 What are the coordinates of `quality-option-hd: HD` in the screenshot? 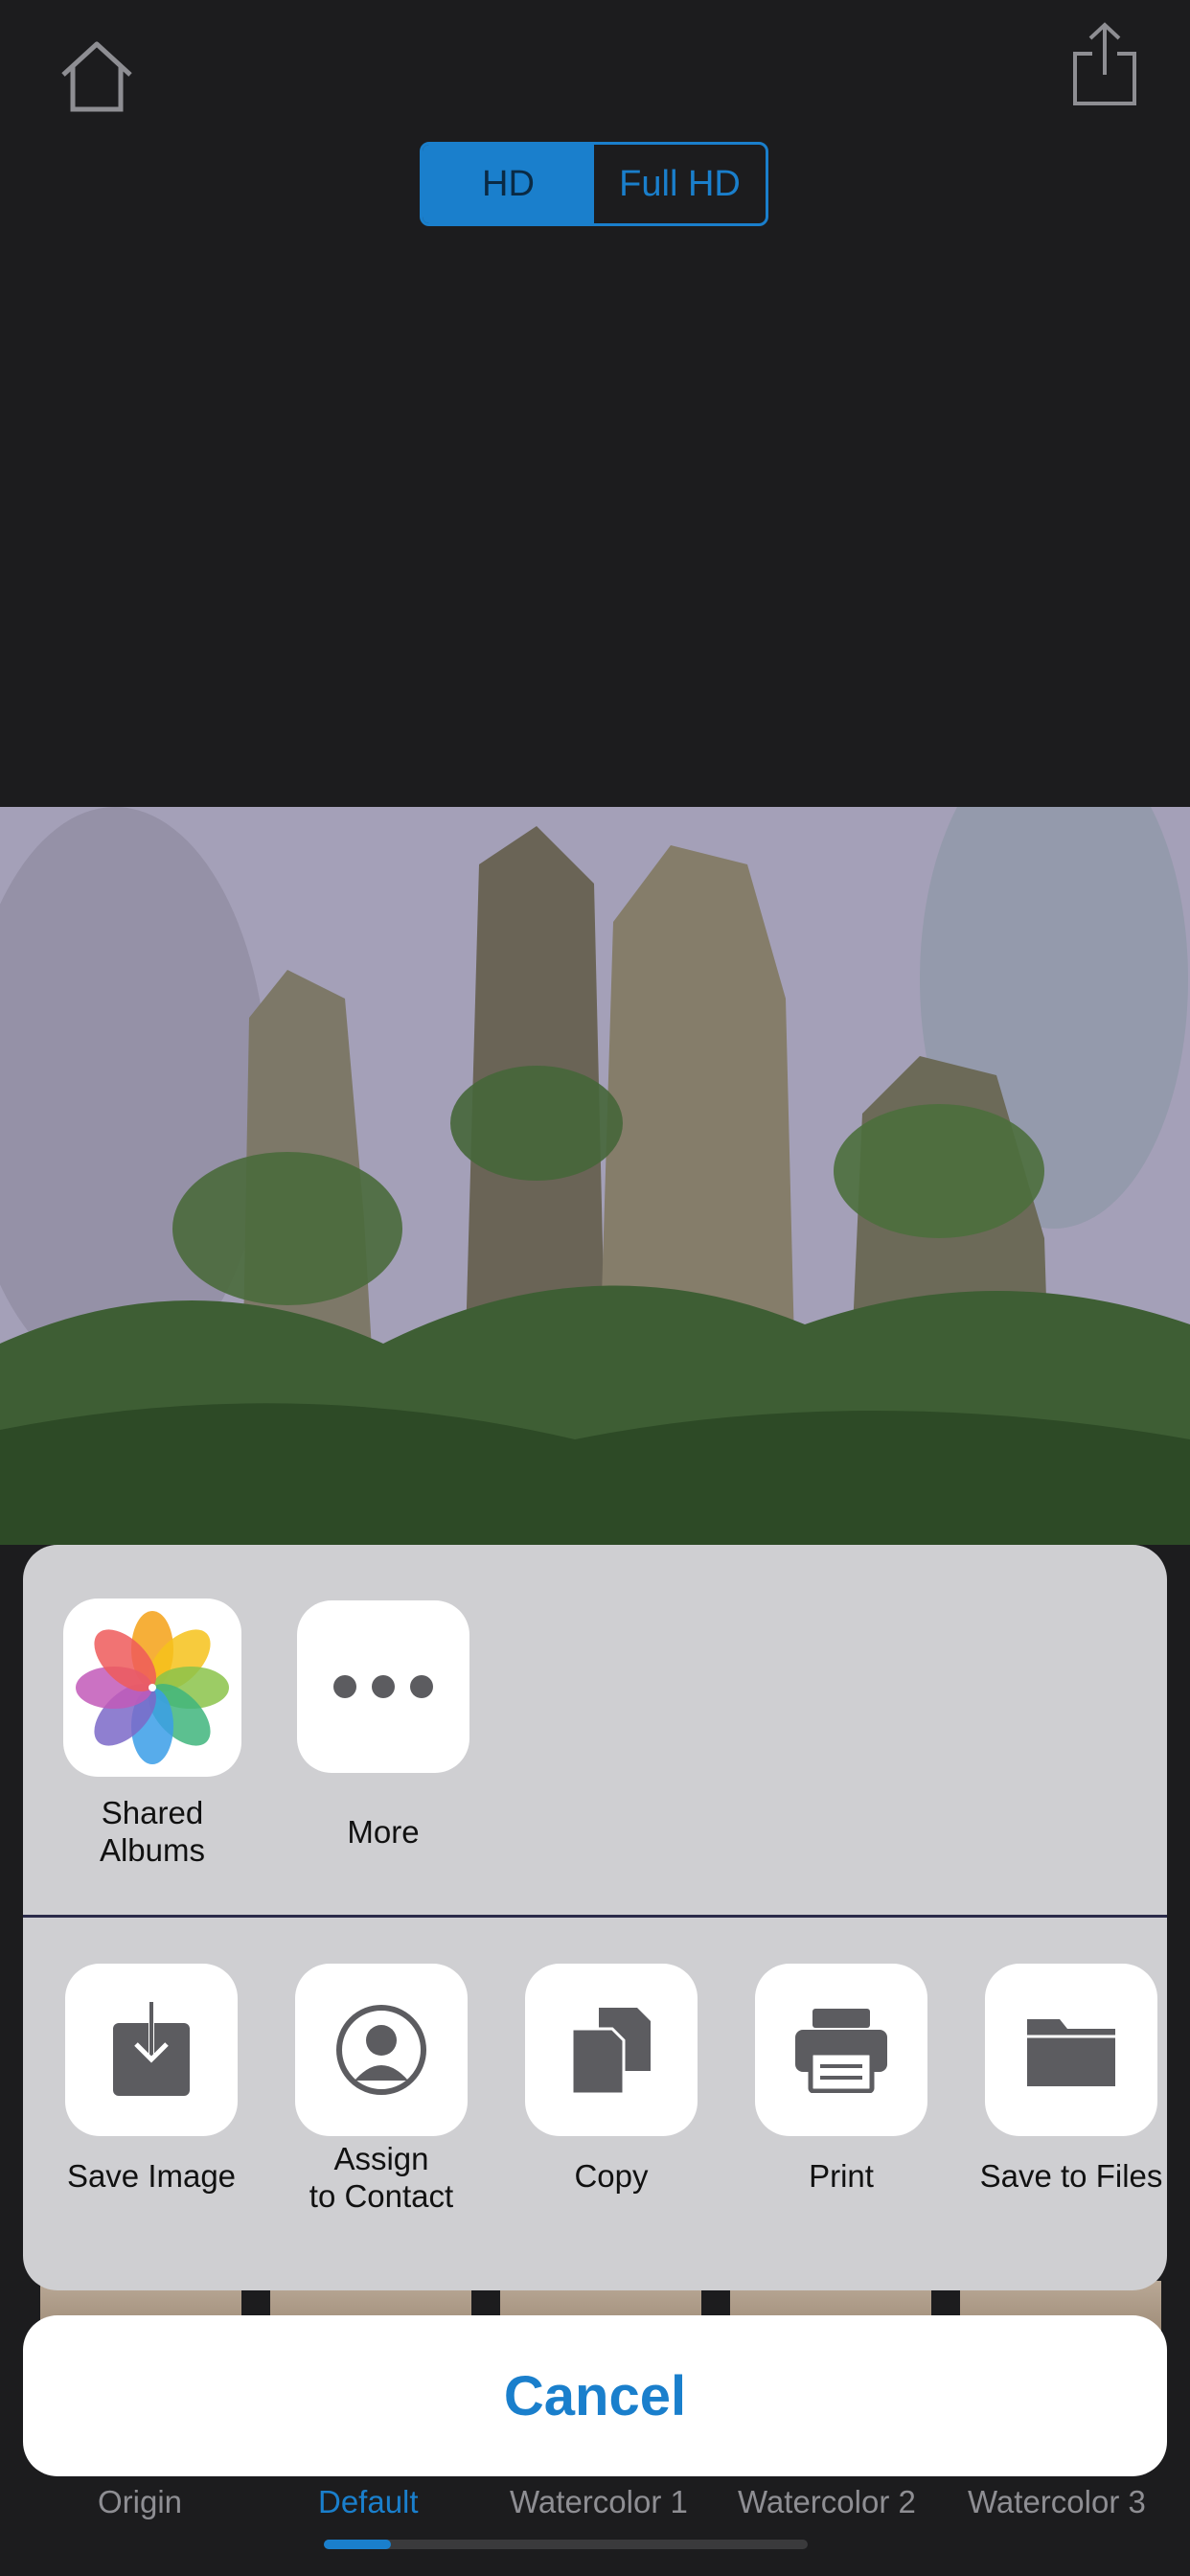 It's located at (509, 184).